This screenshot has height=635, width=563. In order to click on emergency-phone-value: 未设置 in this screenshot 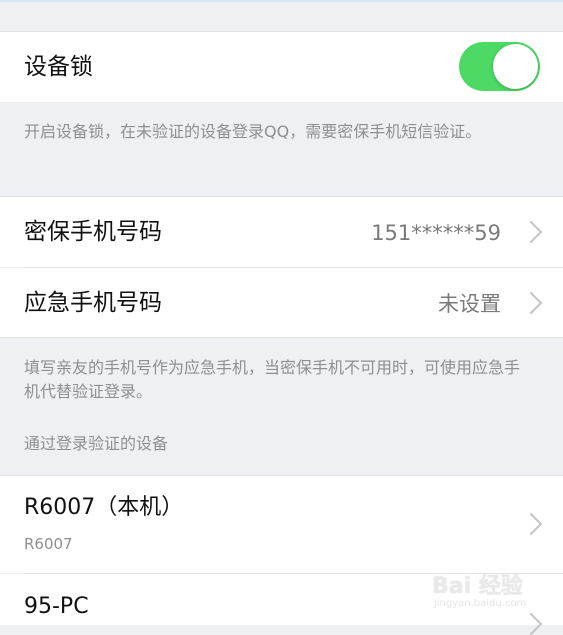, I will do `click(469, 304)`.